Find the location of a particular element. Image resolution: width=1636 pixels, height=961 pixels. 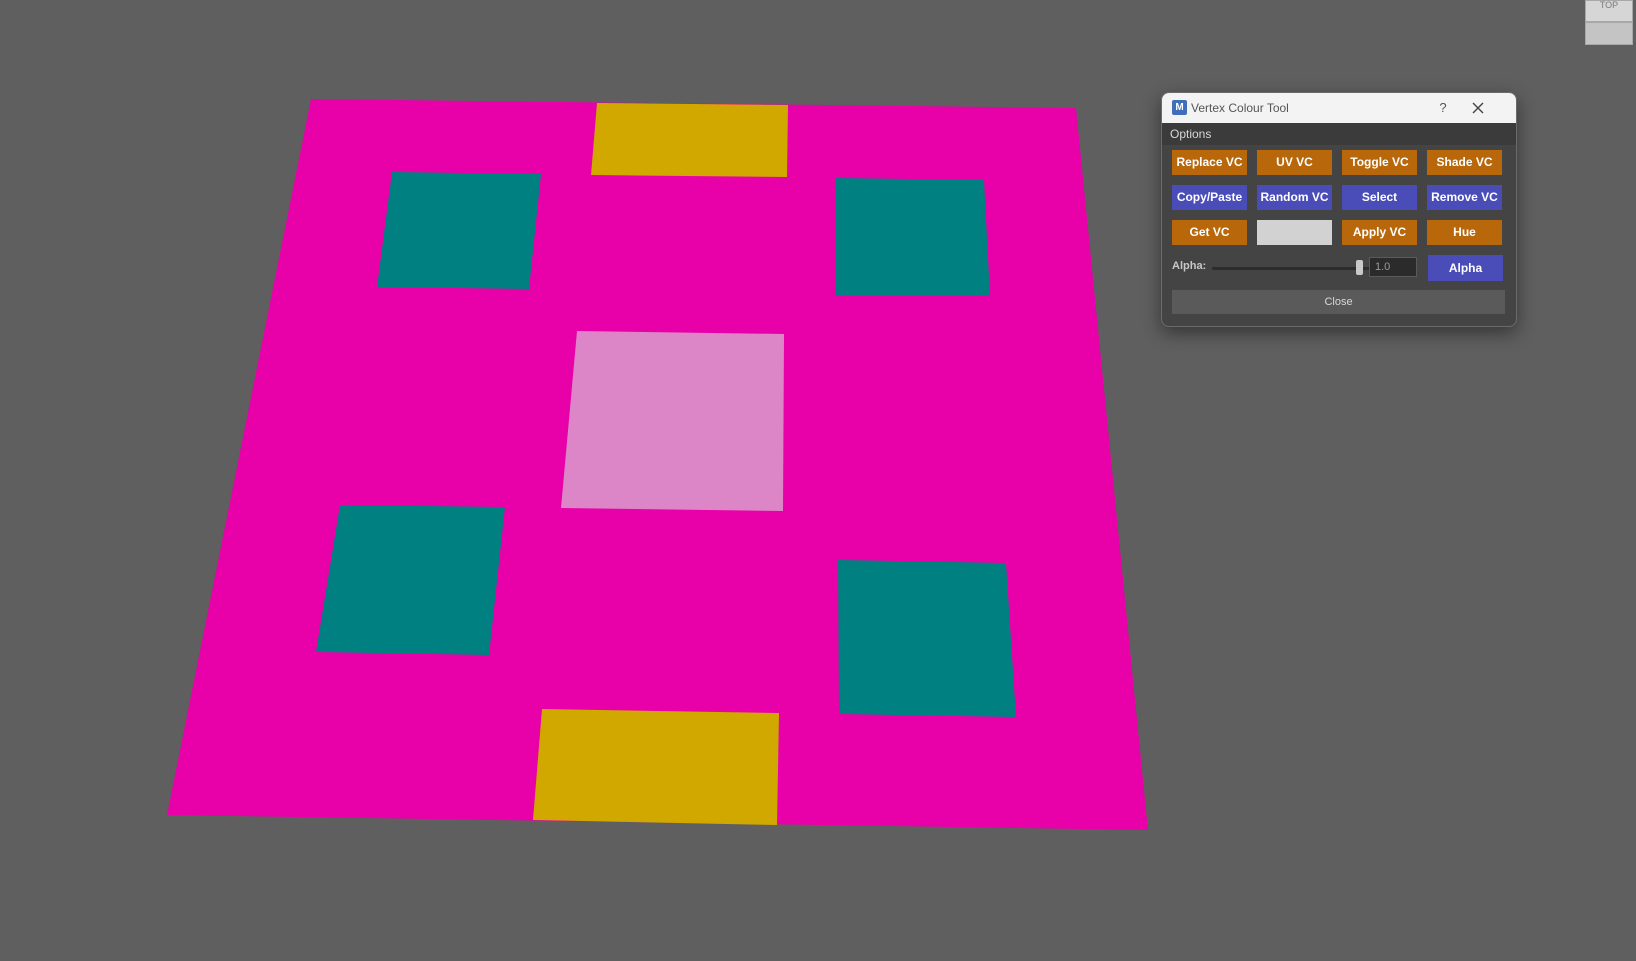

view-cube-front-face is located at coordinates (1609, 33).